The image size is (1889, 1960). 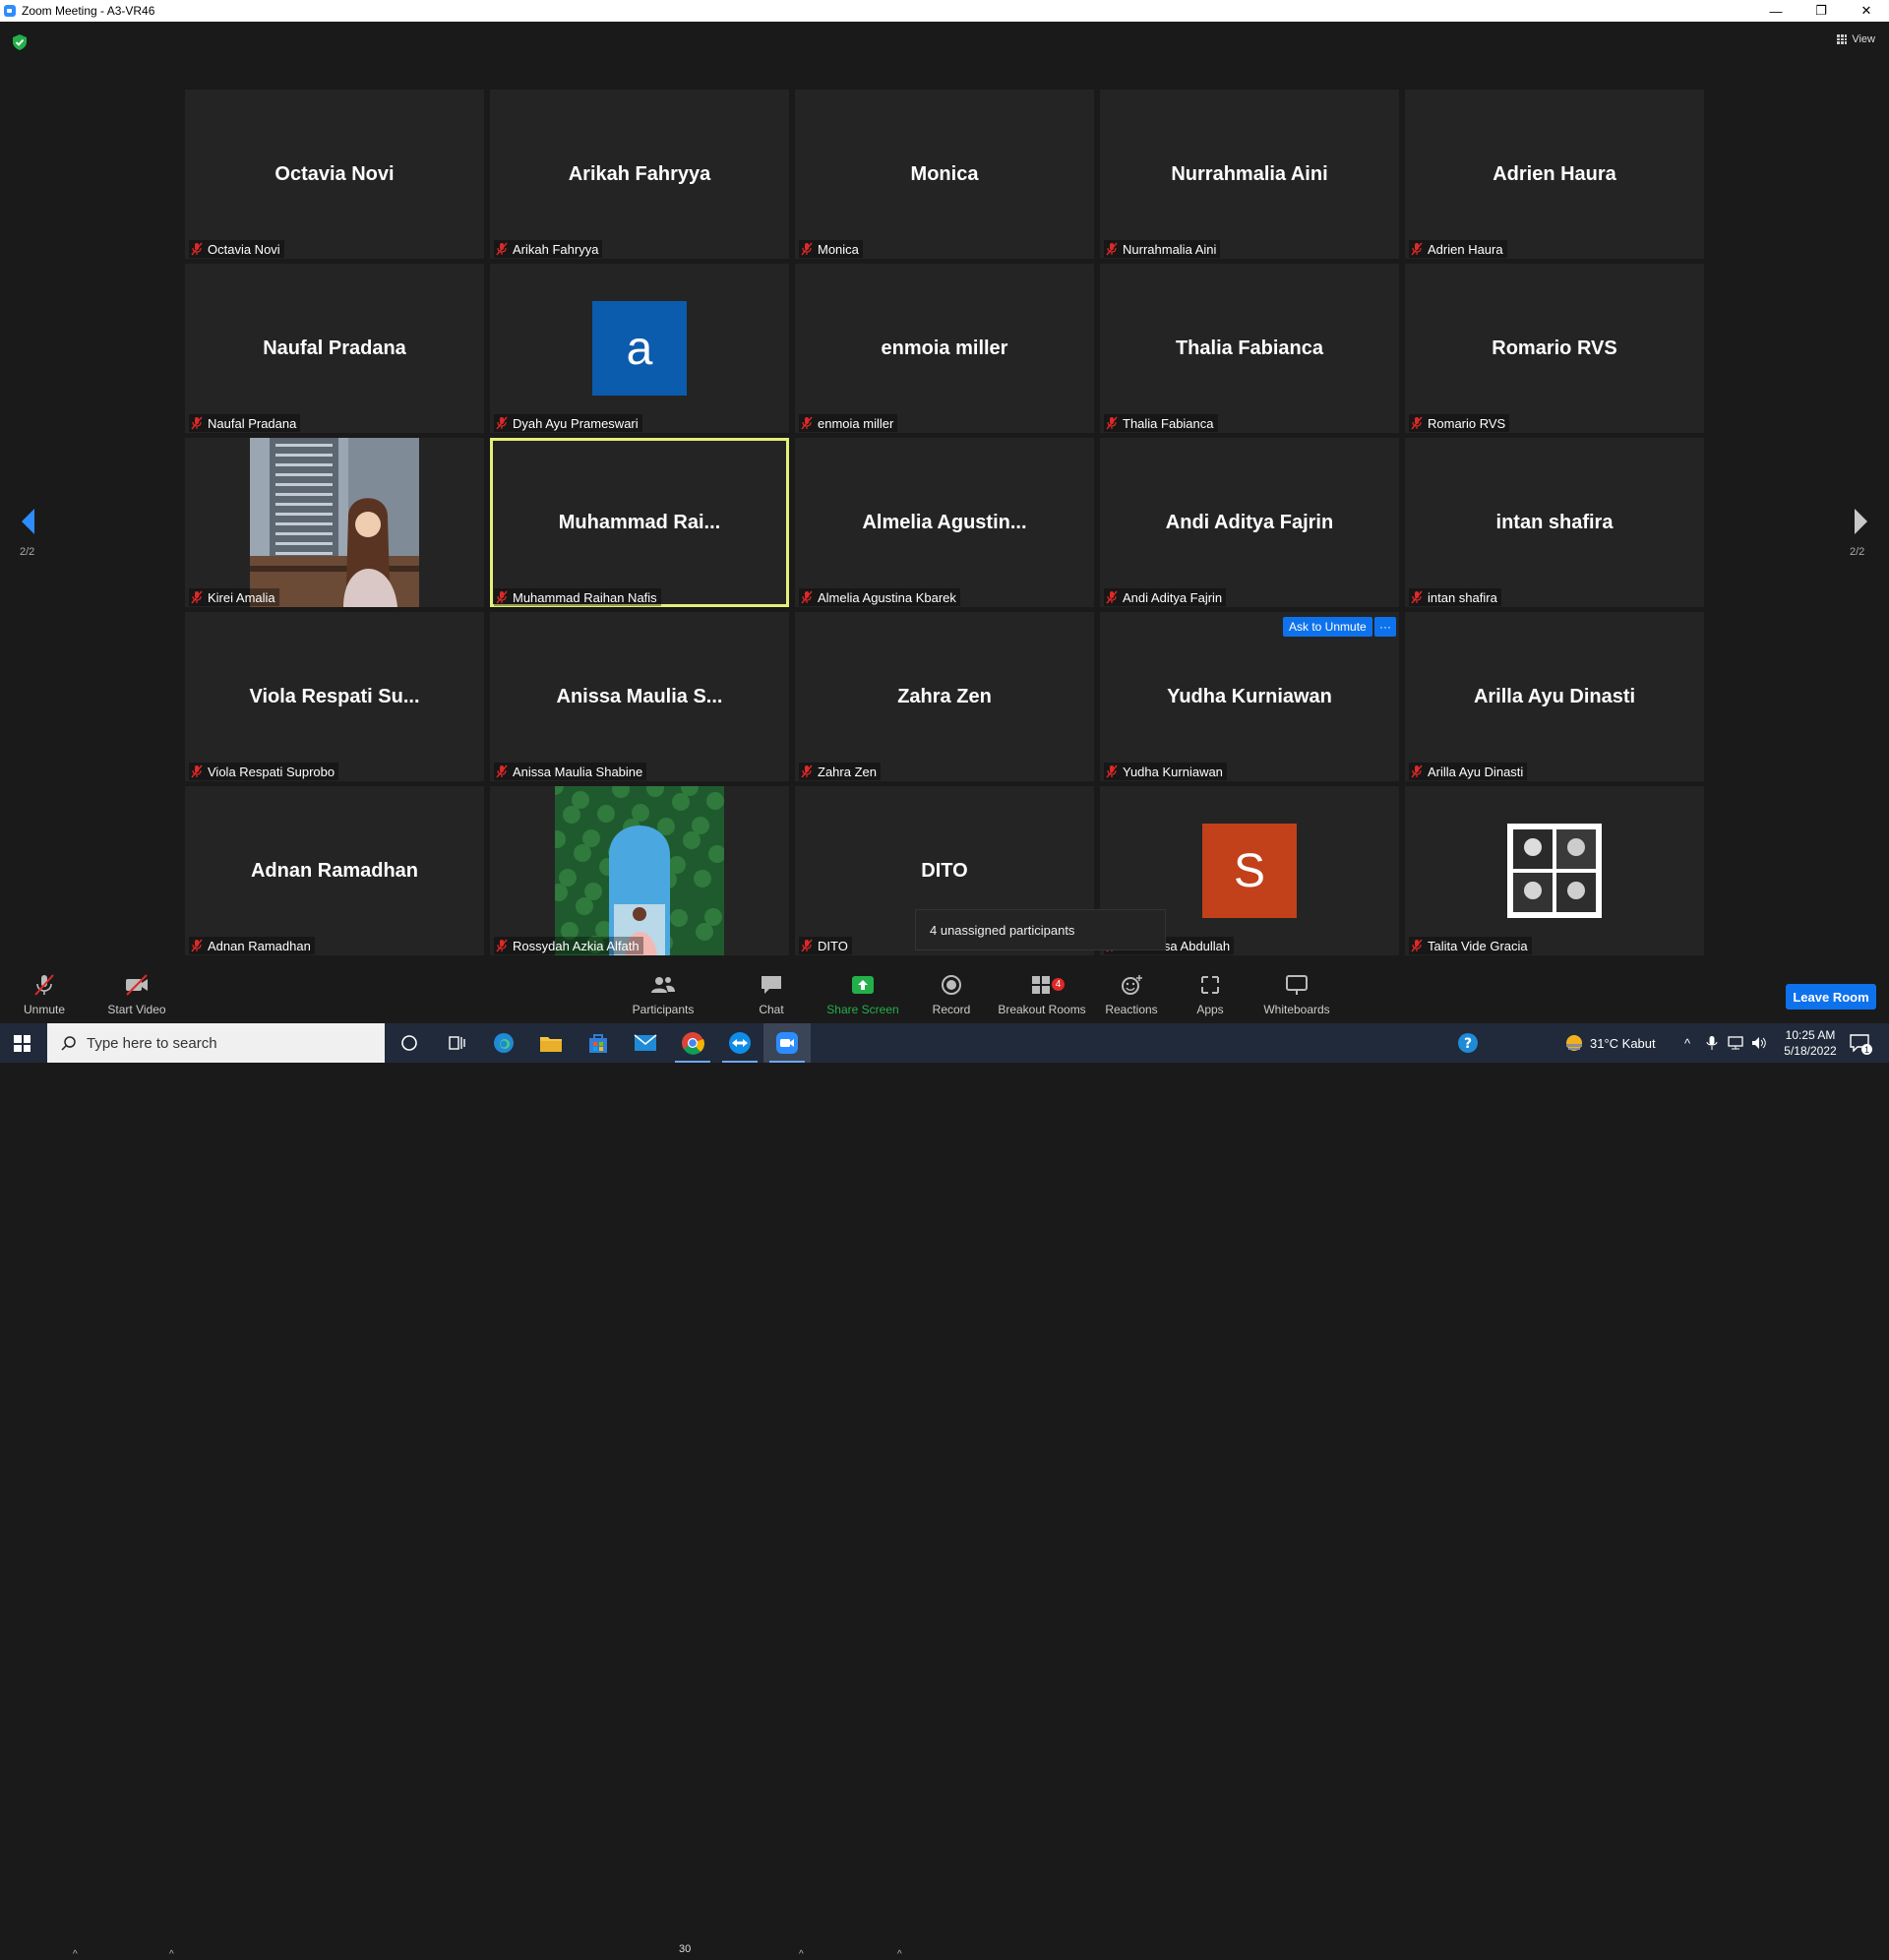 What do you see at coordinates (335, 870) in the screenshot?
I see `participant-tile: Adnan Ramadhan Adnan Ramadhan` at bounding box center [335, 870].